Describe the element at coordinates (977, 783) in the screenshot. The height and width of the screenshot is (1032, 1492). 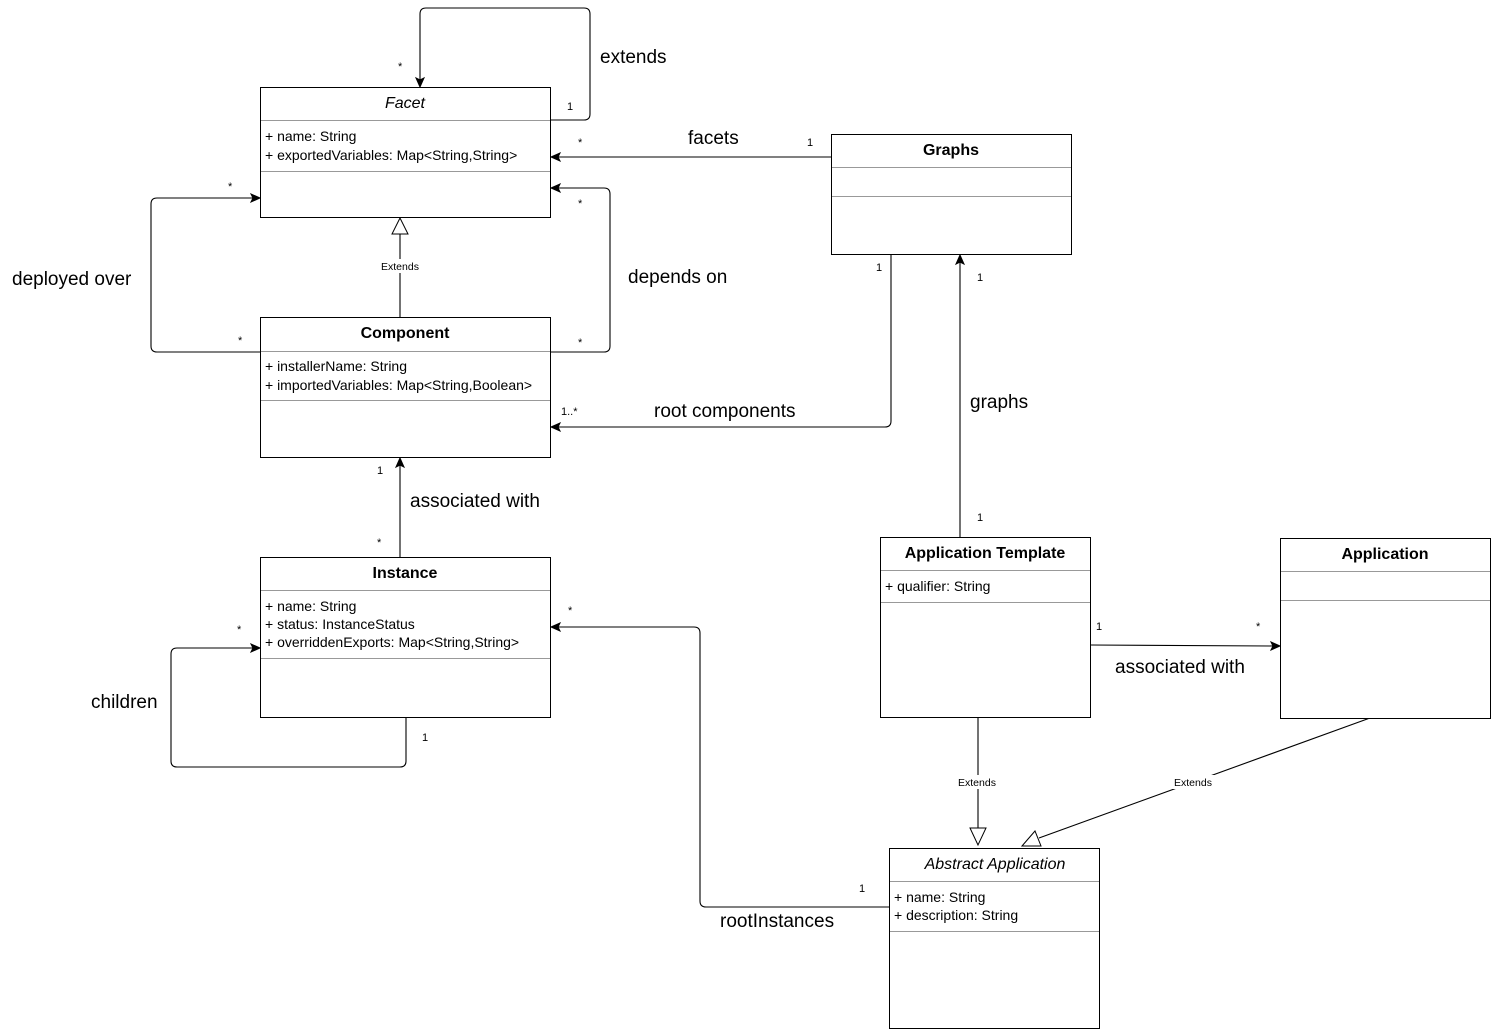
I see `edge-label-template-extends: Extends` at that location.